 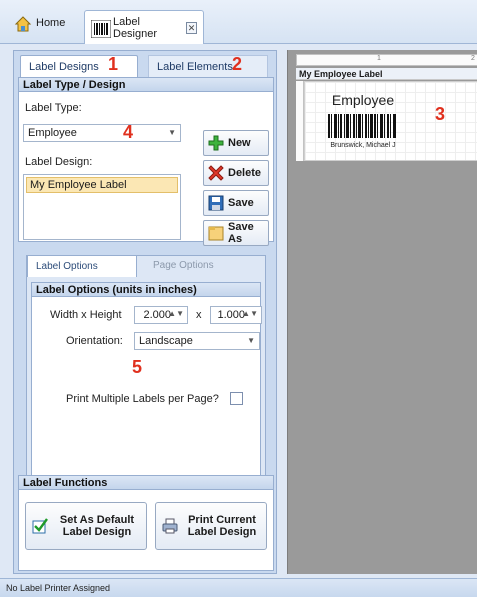 What do you see at coordinates (216, 143) in the screenshot?
I see `plus-icon` at bounding box center [216, 143].